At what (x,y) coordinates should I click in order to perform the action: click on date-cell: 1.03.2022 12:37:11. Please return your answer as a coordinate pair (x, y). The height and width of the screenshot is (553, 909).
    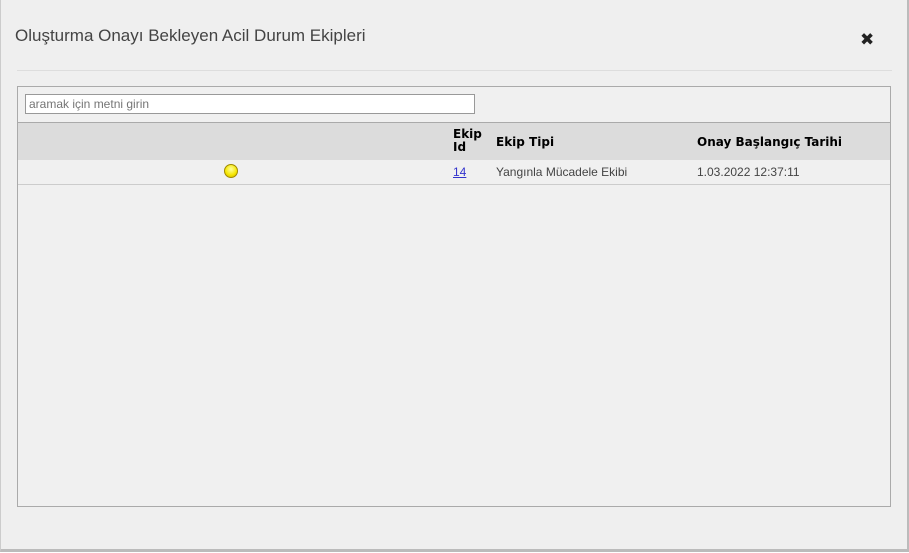
    Looking at the image, I should click on (748, 172).